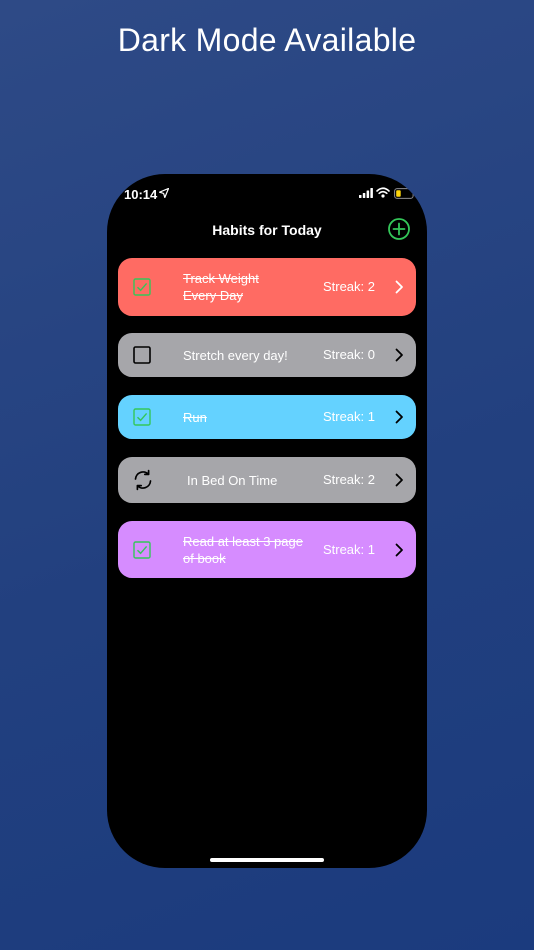 This screenshot has height=950, width=534. Describe the element at coordinates (221, 287) in the screenshot. I see `habit-name: Track Weight Every Day` at that location.